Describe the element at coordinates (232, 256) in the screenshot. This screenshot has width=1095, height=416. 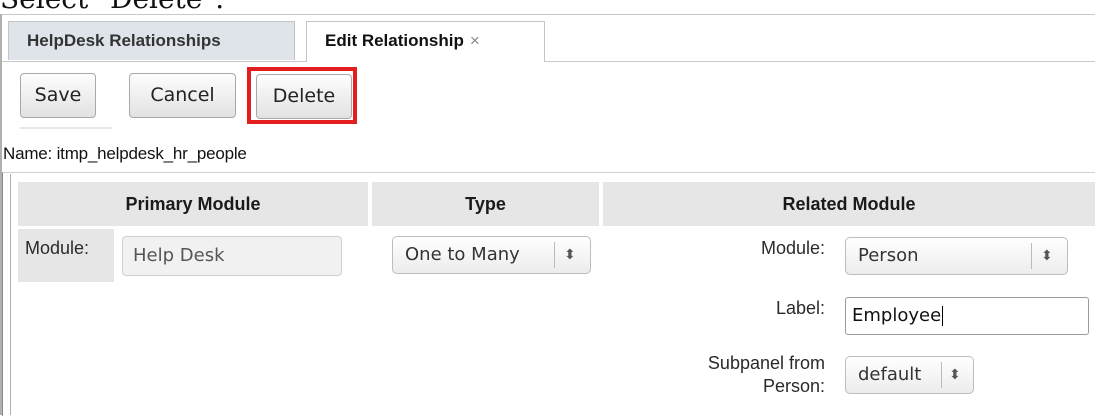
I see `primary-module-field: Help Desk` at that location.